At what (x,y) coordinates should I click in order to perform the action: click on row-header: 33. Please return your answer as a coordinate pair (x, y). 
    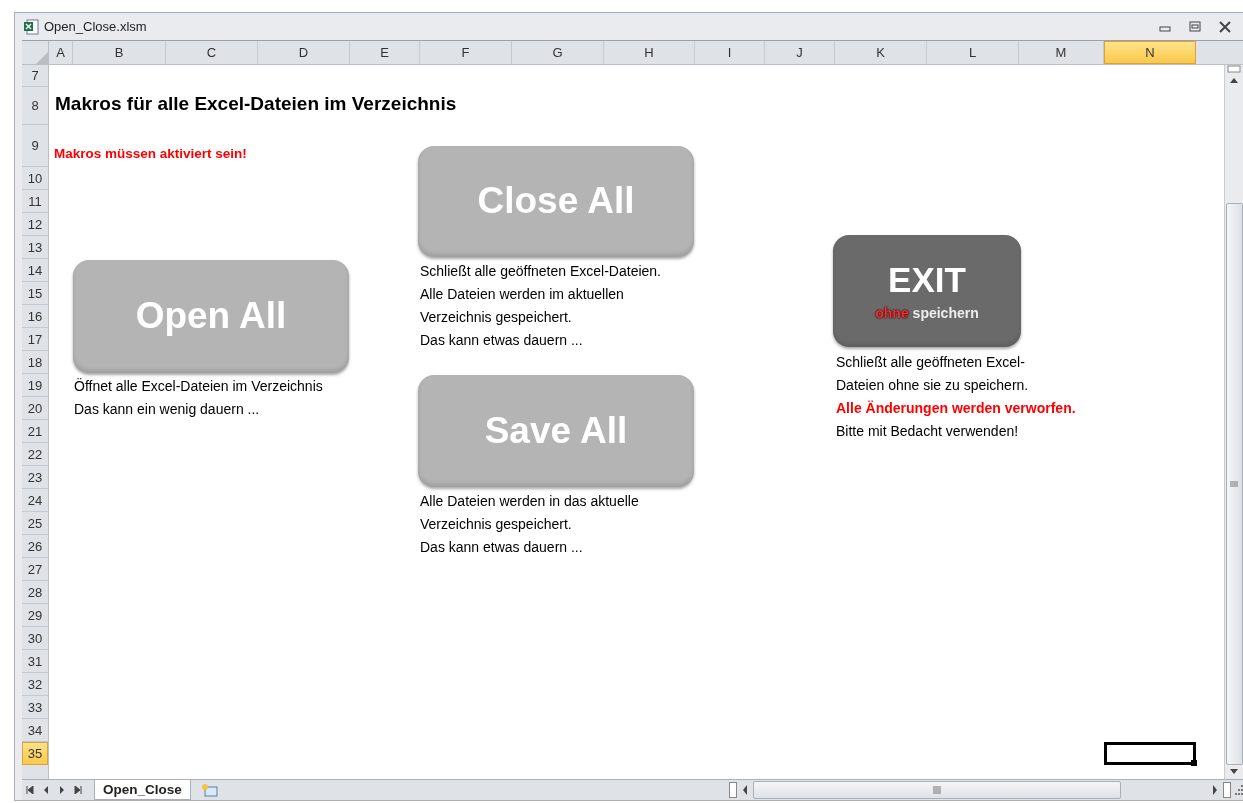
    Looking at the image, I should click on (35, 707).